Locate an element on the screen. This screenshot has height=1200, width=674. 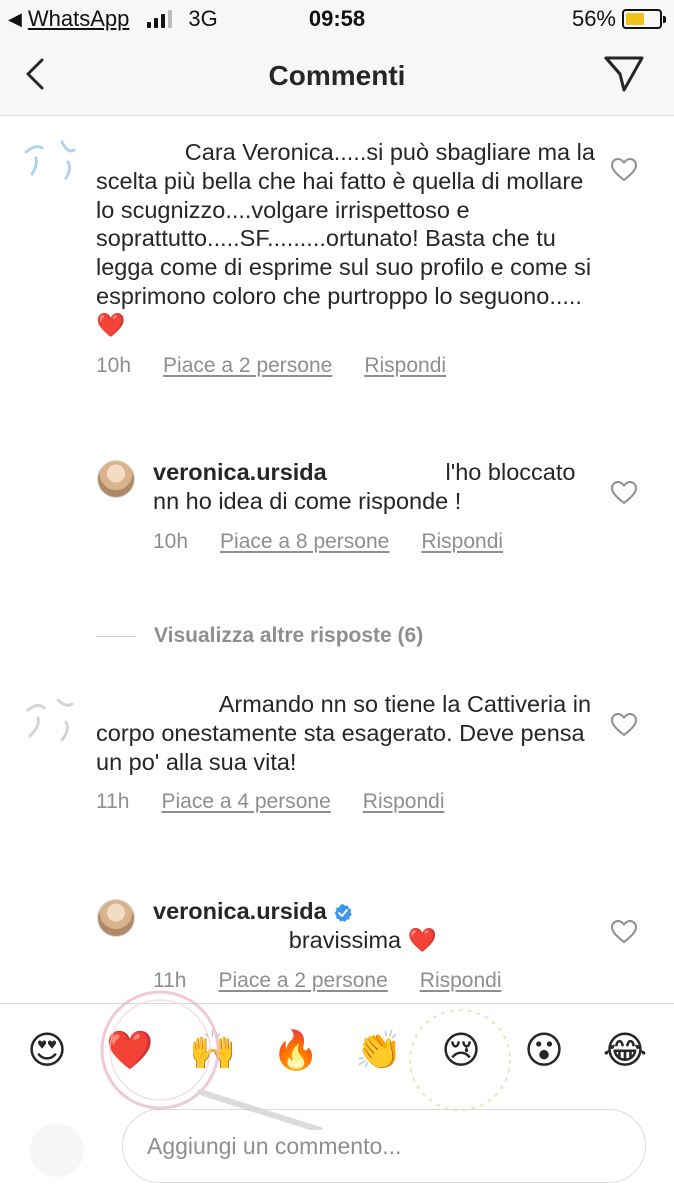
nav-bar: Commenti is located at coordinates (337, 77).